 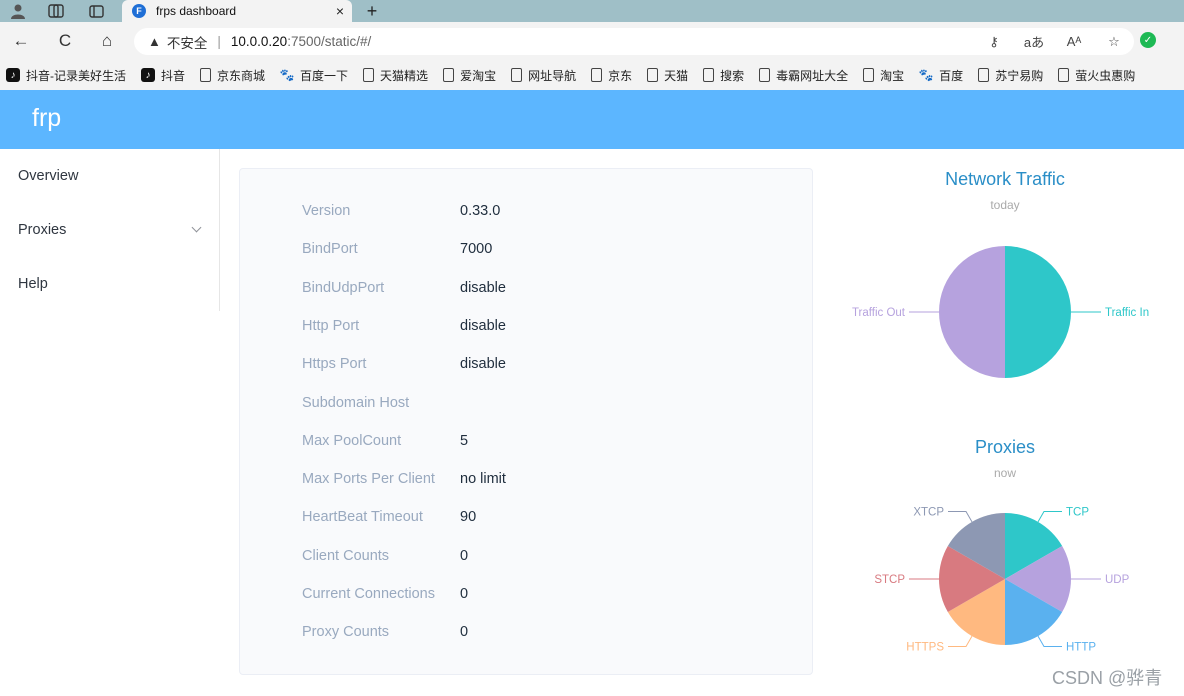 I want to click on url-actions: ⚷ aあ Aᴬ ☆, so click(x=1054, y=41).